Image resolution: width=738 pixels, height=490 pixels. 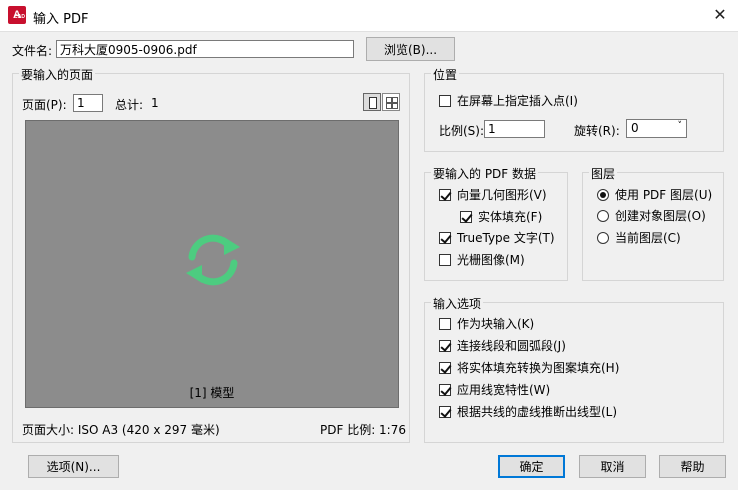 What do you see at coordinates (212, 393) in the screenshot?
I see `preview-caption: [1] 模型` at bounding box center [212, 393].